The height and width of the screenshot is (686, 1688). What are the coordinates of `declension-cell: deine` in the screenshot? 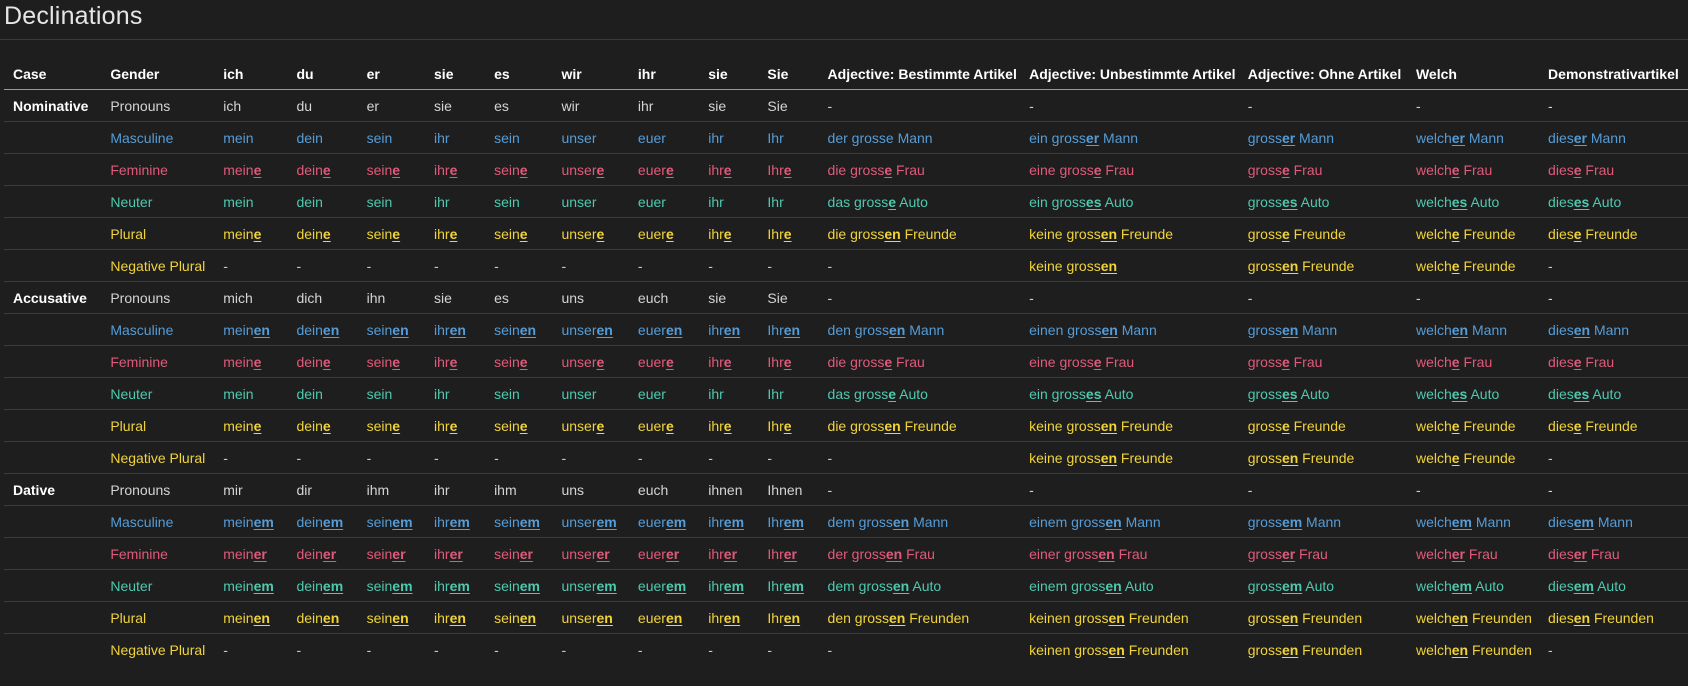 It's located at (322, 169).